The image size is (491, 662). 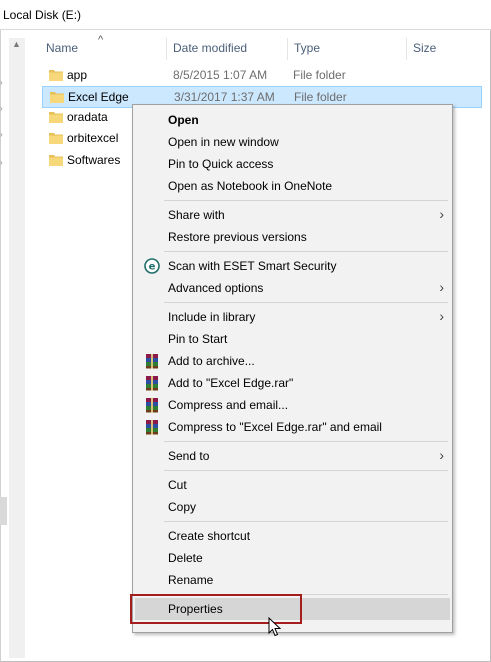 What do you see at coordinates (3, 511) in the screenshot?
I see `nav-pane-edge` at bounding box center [3, 511].